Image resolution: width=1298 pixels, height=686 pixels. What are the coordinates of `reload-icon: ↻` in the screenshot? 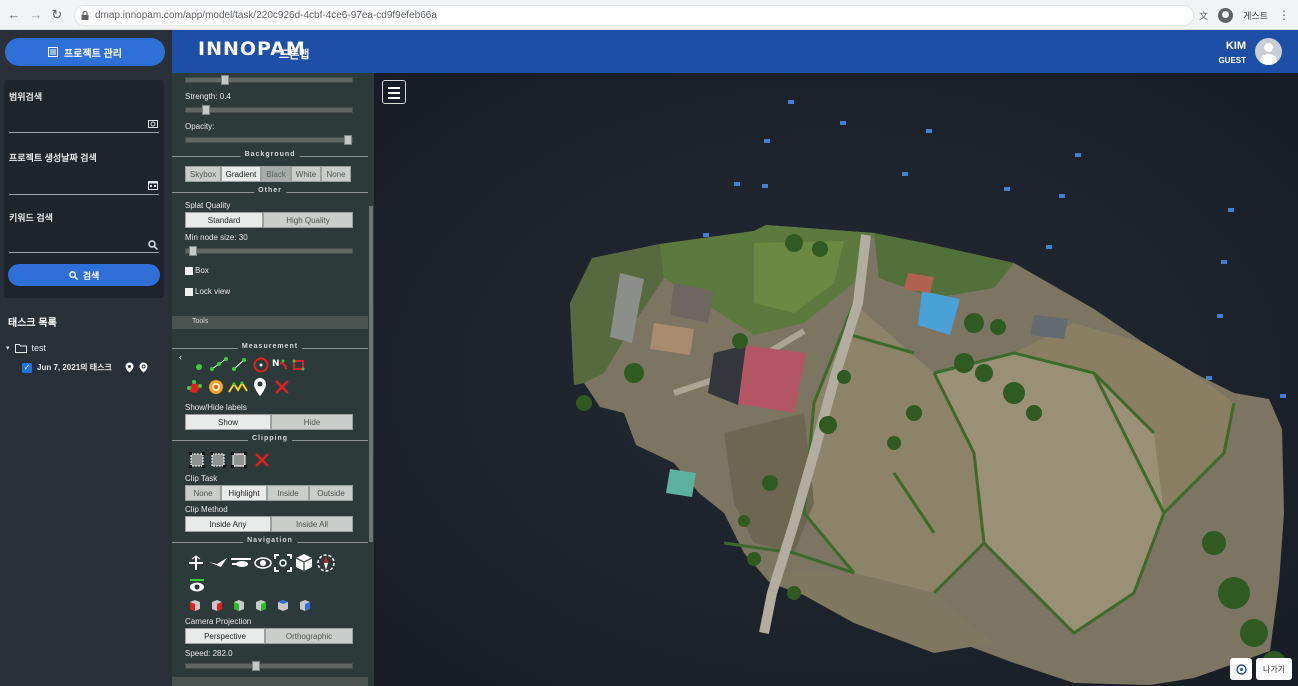 It's located at (57, 15).